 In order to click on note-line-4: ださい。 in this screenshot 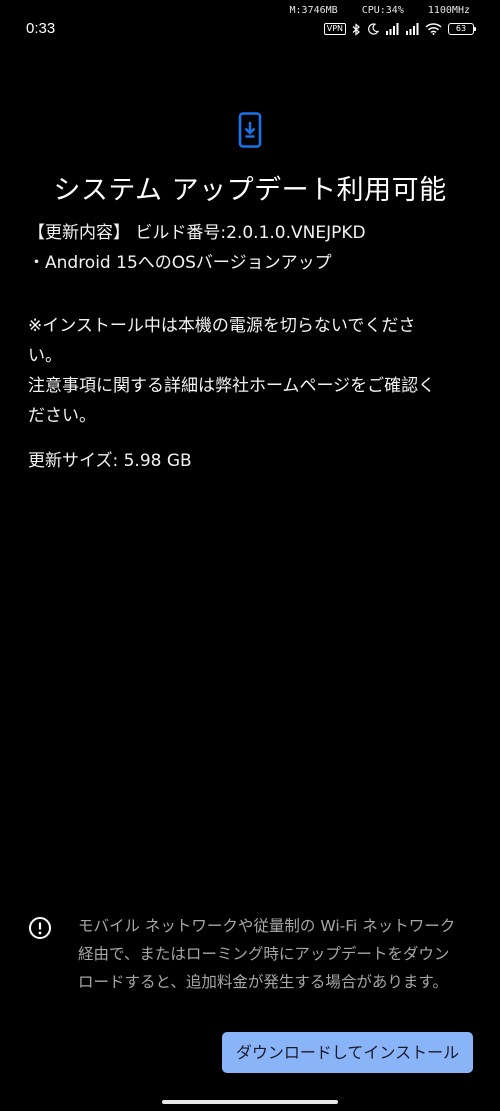, I will do `click(62, 416)`.